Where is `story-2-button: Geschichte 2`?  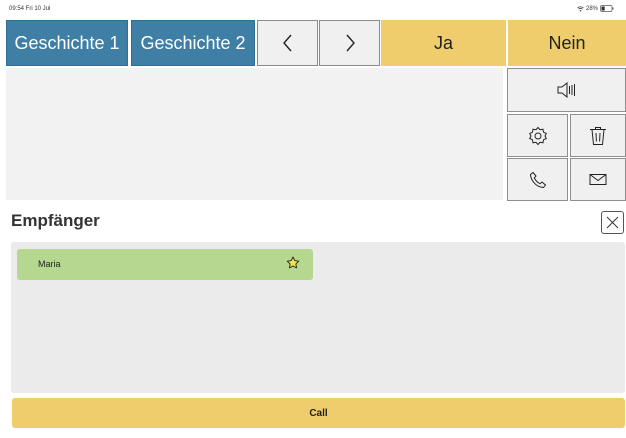 story-2-button: Geschichte 2 is located at coordinates (193, 43).